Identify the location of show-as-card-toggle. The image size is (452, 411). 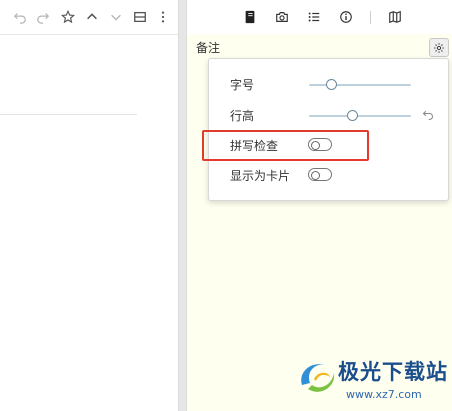
(320, 174).